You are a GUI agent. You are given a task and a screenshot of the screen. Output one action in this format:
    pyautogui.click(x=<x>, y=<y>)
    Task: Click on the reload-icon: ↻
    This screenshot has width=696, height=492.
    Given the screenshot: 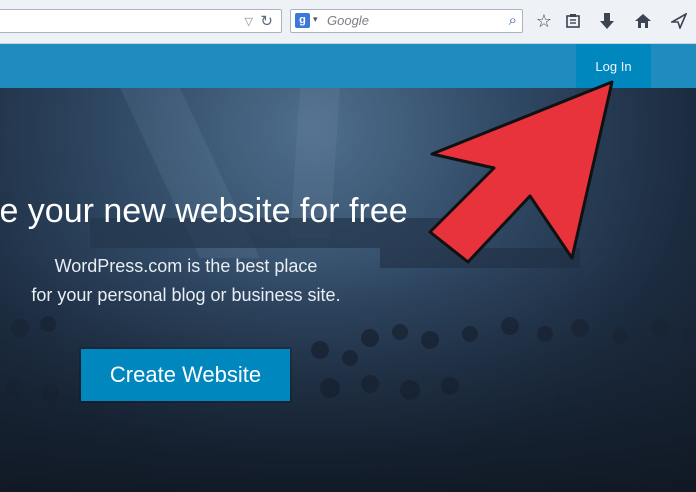 What is the action you would take?
    pyautogui.click(x=266, y=21)
    